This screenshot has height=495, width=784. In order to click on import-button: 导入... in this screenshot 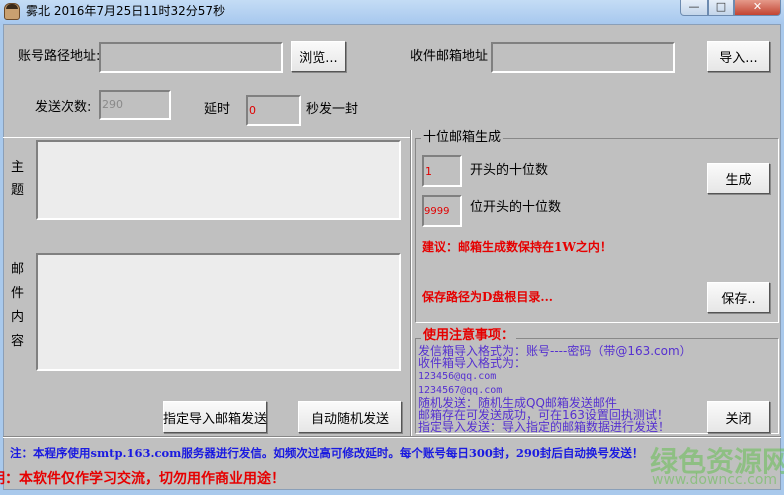, I will do `click(738, 56)`.